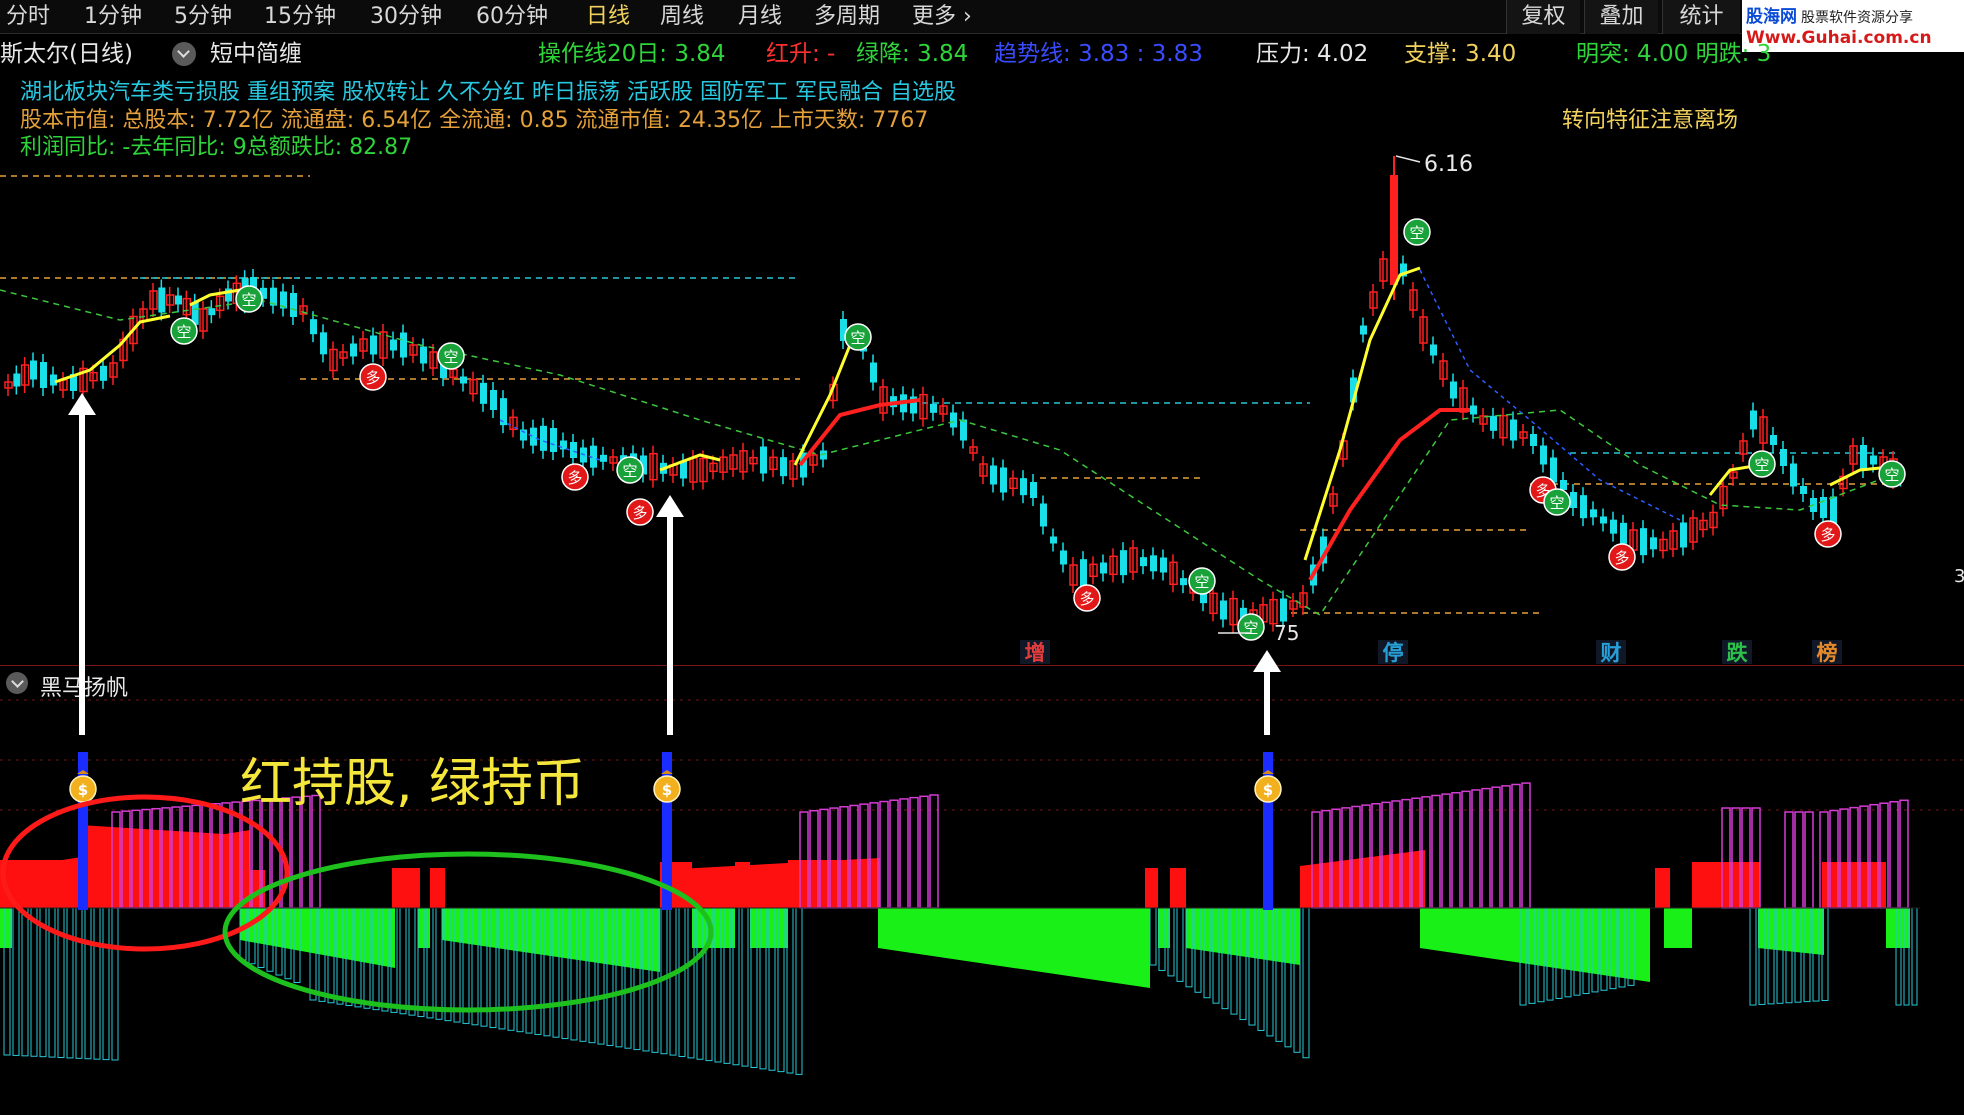 This screenshot has height=1115, width=1964. What do you see at coordinates (28, 17) in the screenshot?
I see `tab-intraday: 分时` at bounding box center [28, 17].